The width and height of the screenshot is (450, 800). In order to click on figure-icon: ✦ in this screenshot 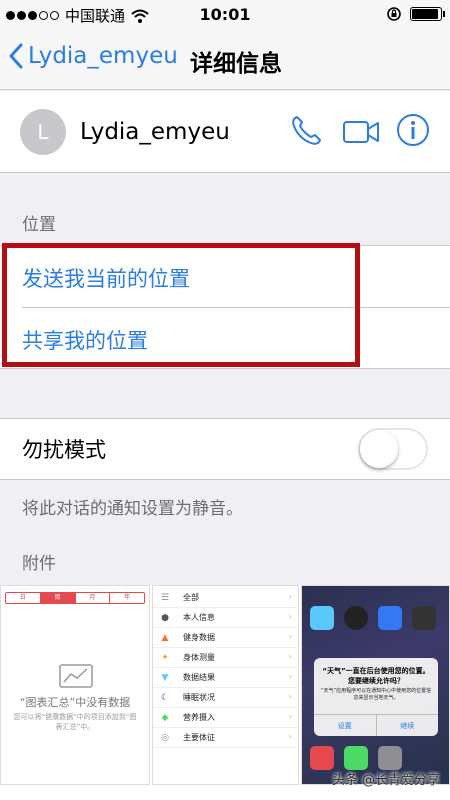, I will do `click(165, 658)`.